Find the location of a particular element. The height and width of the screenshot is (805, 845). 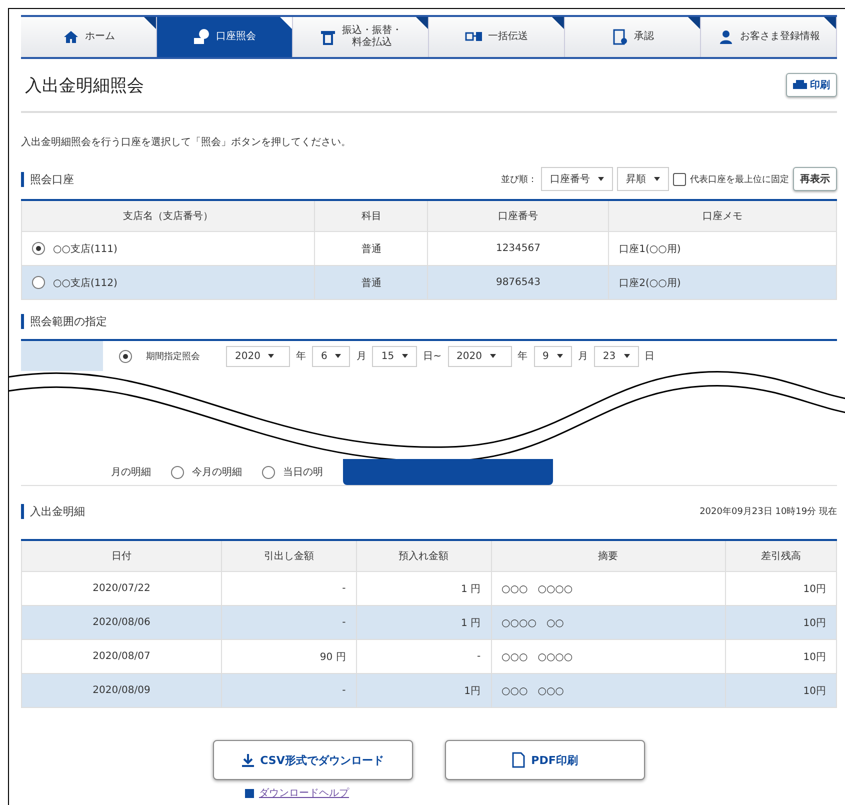

table-cell: ○○○○ ○○ is located at coordinates (608, 623).